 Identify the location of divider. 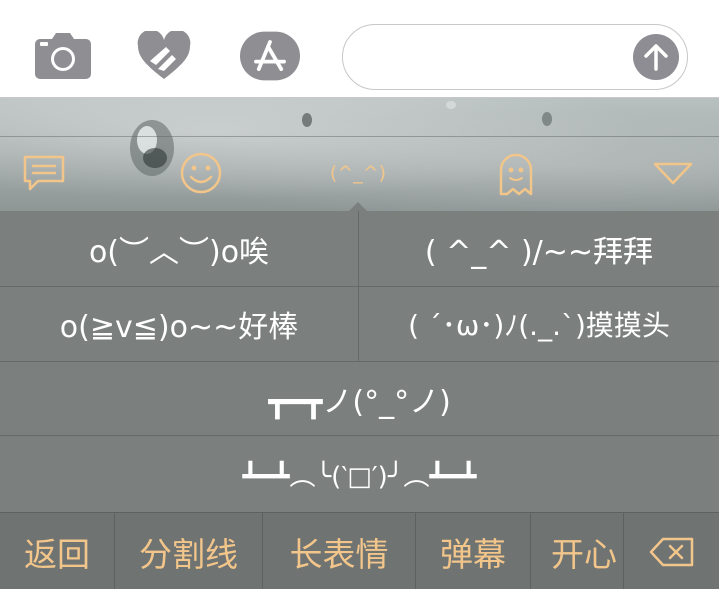
(359, 136).